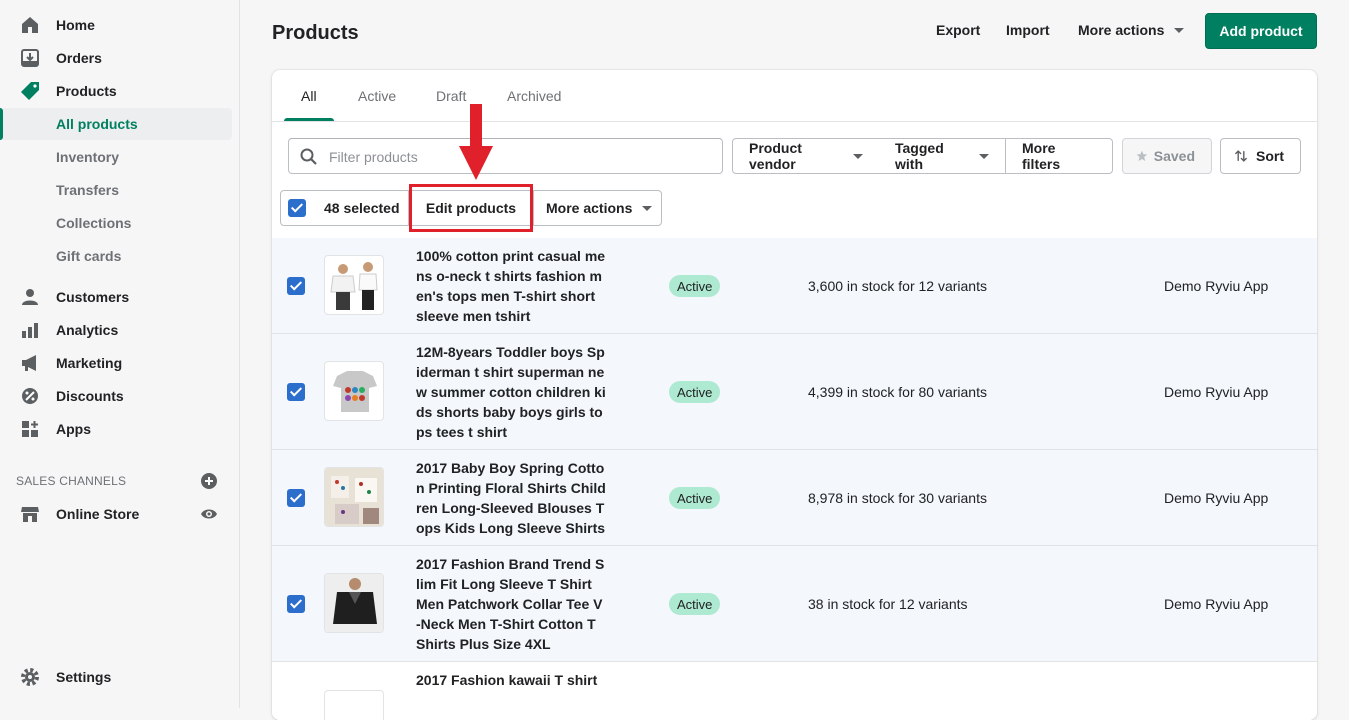  Describe the element at coordinates (1270, 156) in the screenshot. I see `sort-label: Sort` at that location.